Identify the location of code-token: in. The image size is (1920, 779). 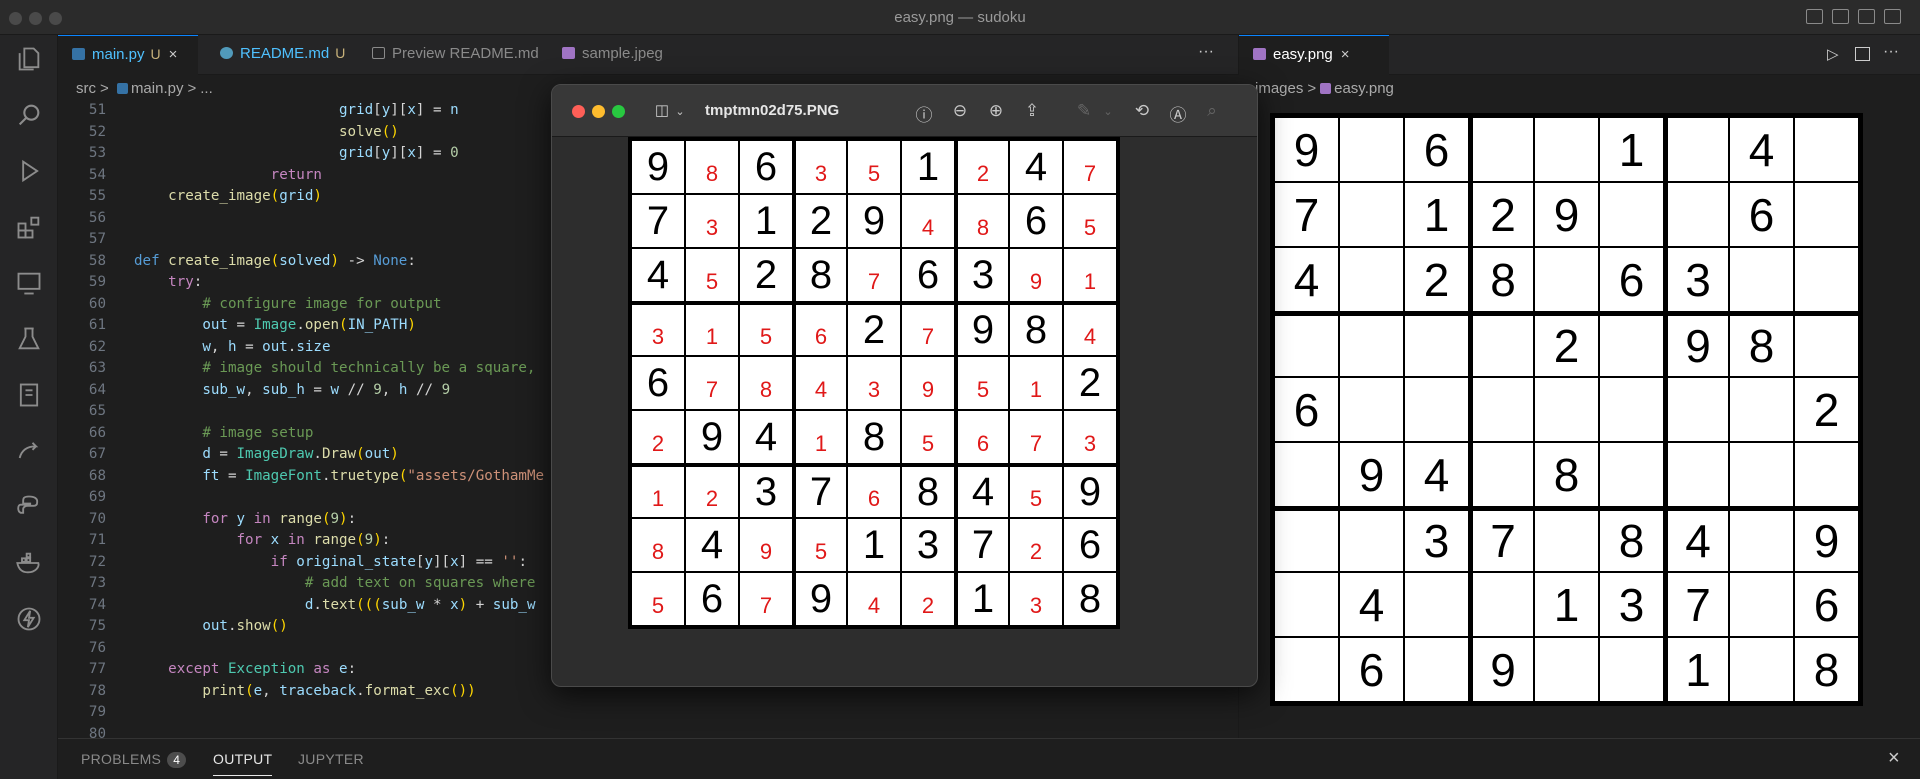
(262, 518).